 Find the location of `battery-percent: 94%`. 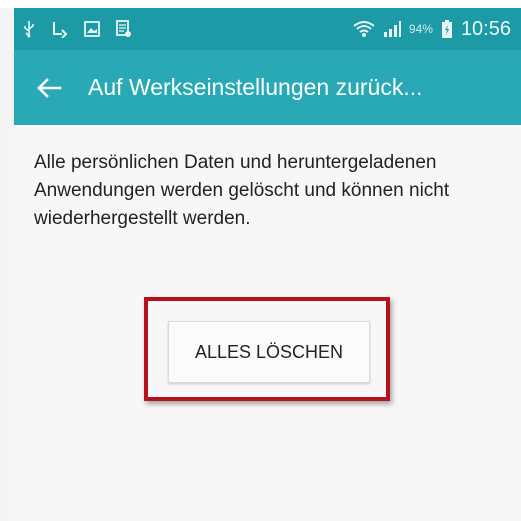

battery-percent: 94% is located at coordinates (420, 29).